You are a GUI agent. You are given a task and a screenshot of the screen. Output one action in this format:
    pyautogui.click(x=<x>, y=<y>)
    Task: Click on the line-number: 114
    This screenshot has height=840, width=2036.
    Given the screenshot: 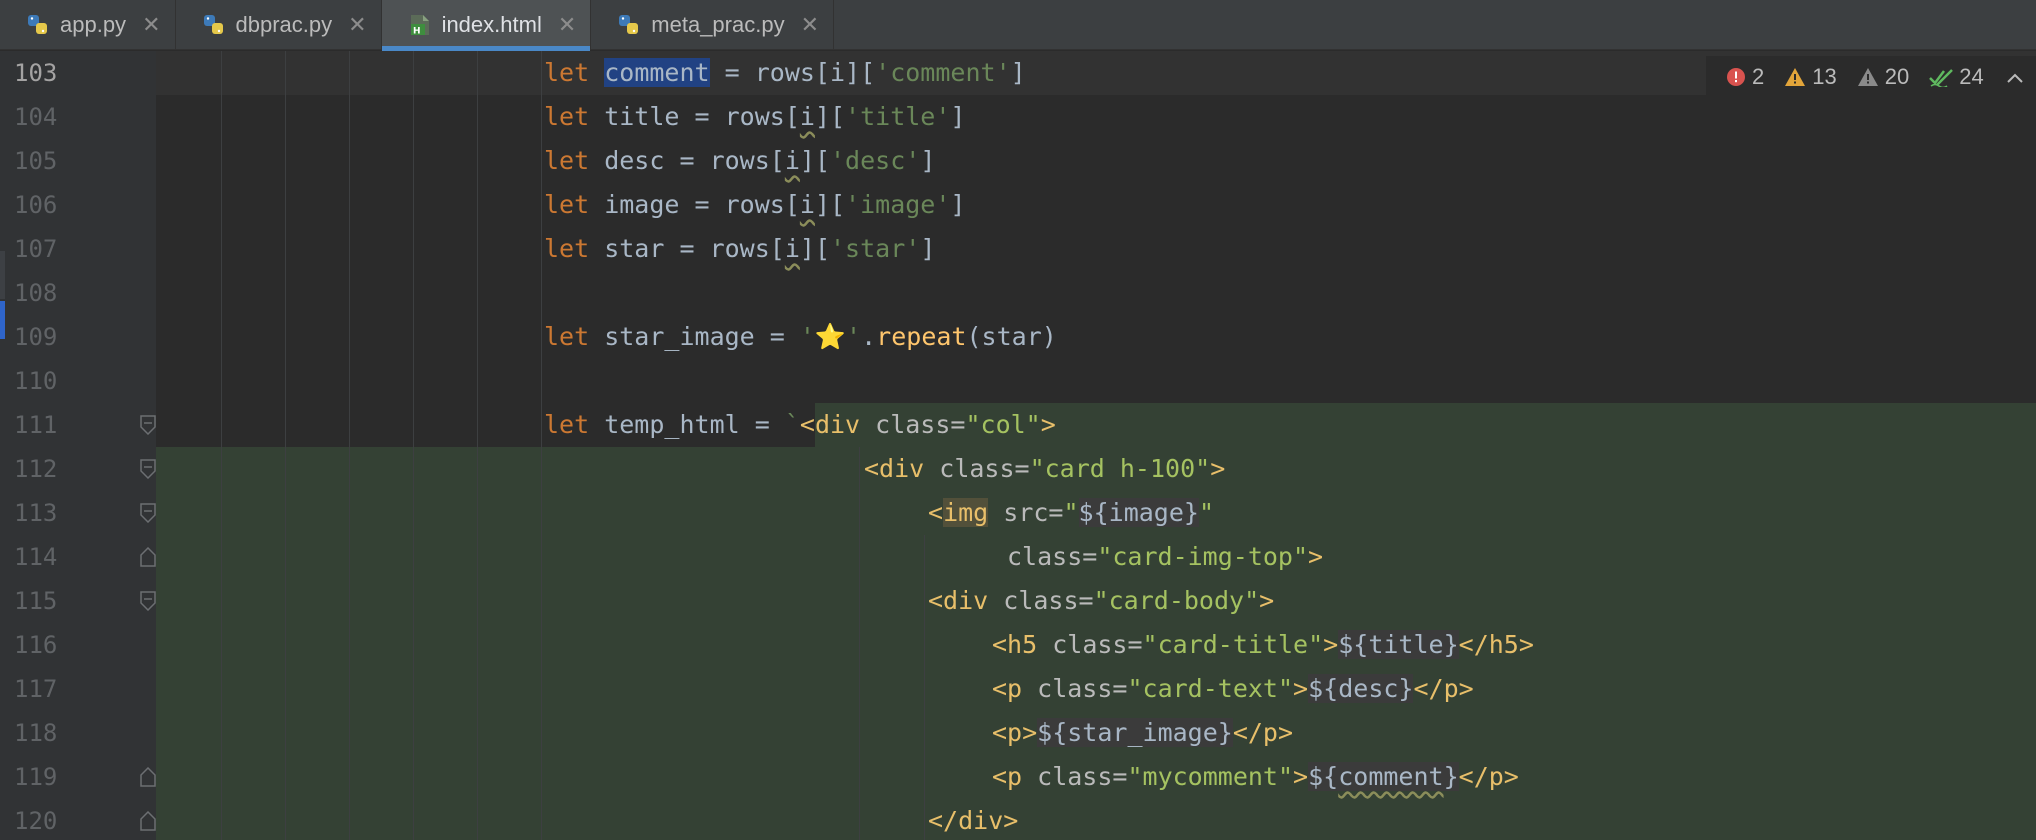 What is the action you would take?
    pyautogui.click(x=36, y=557)
    